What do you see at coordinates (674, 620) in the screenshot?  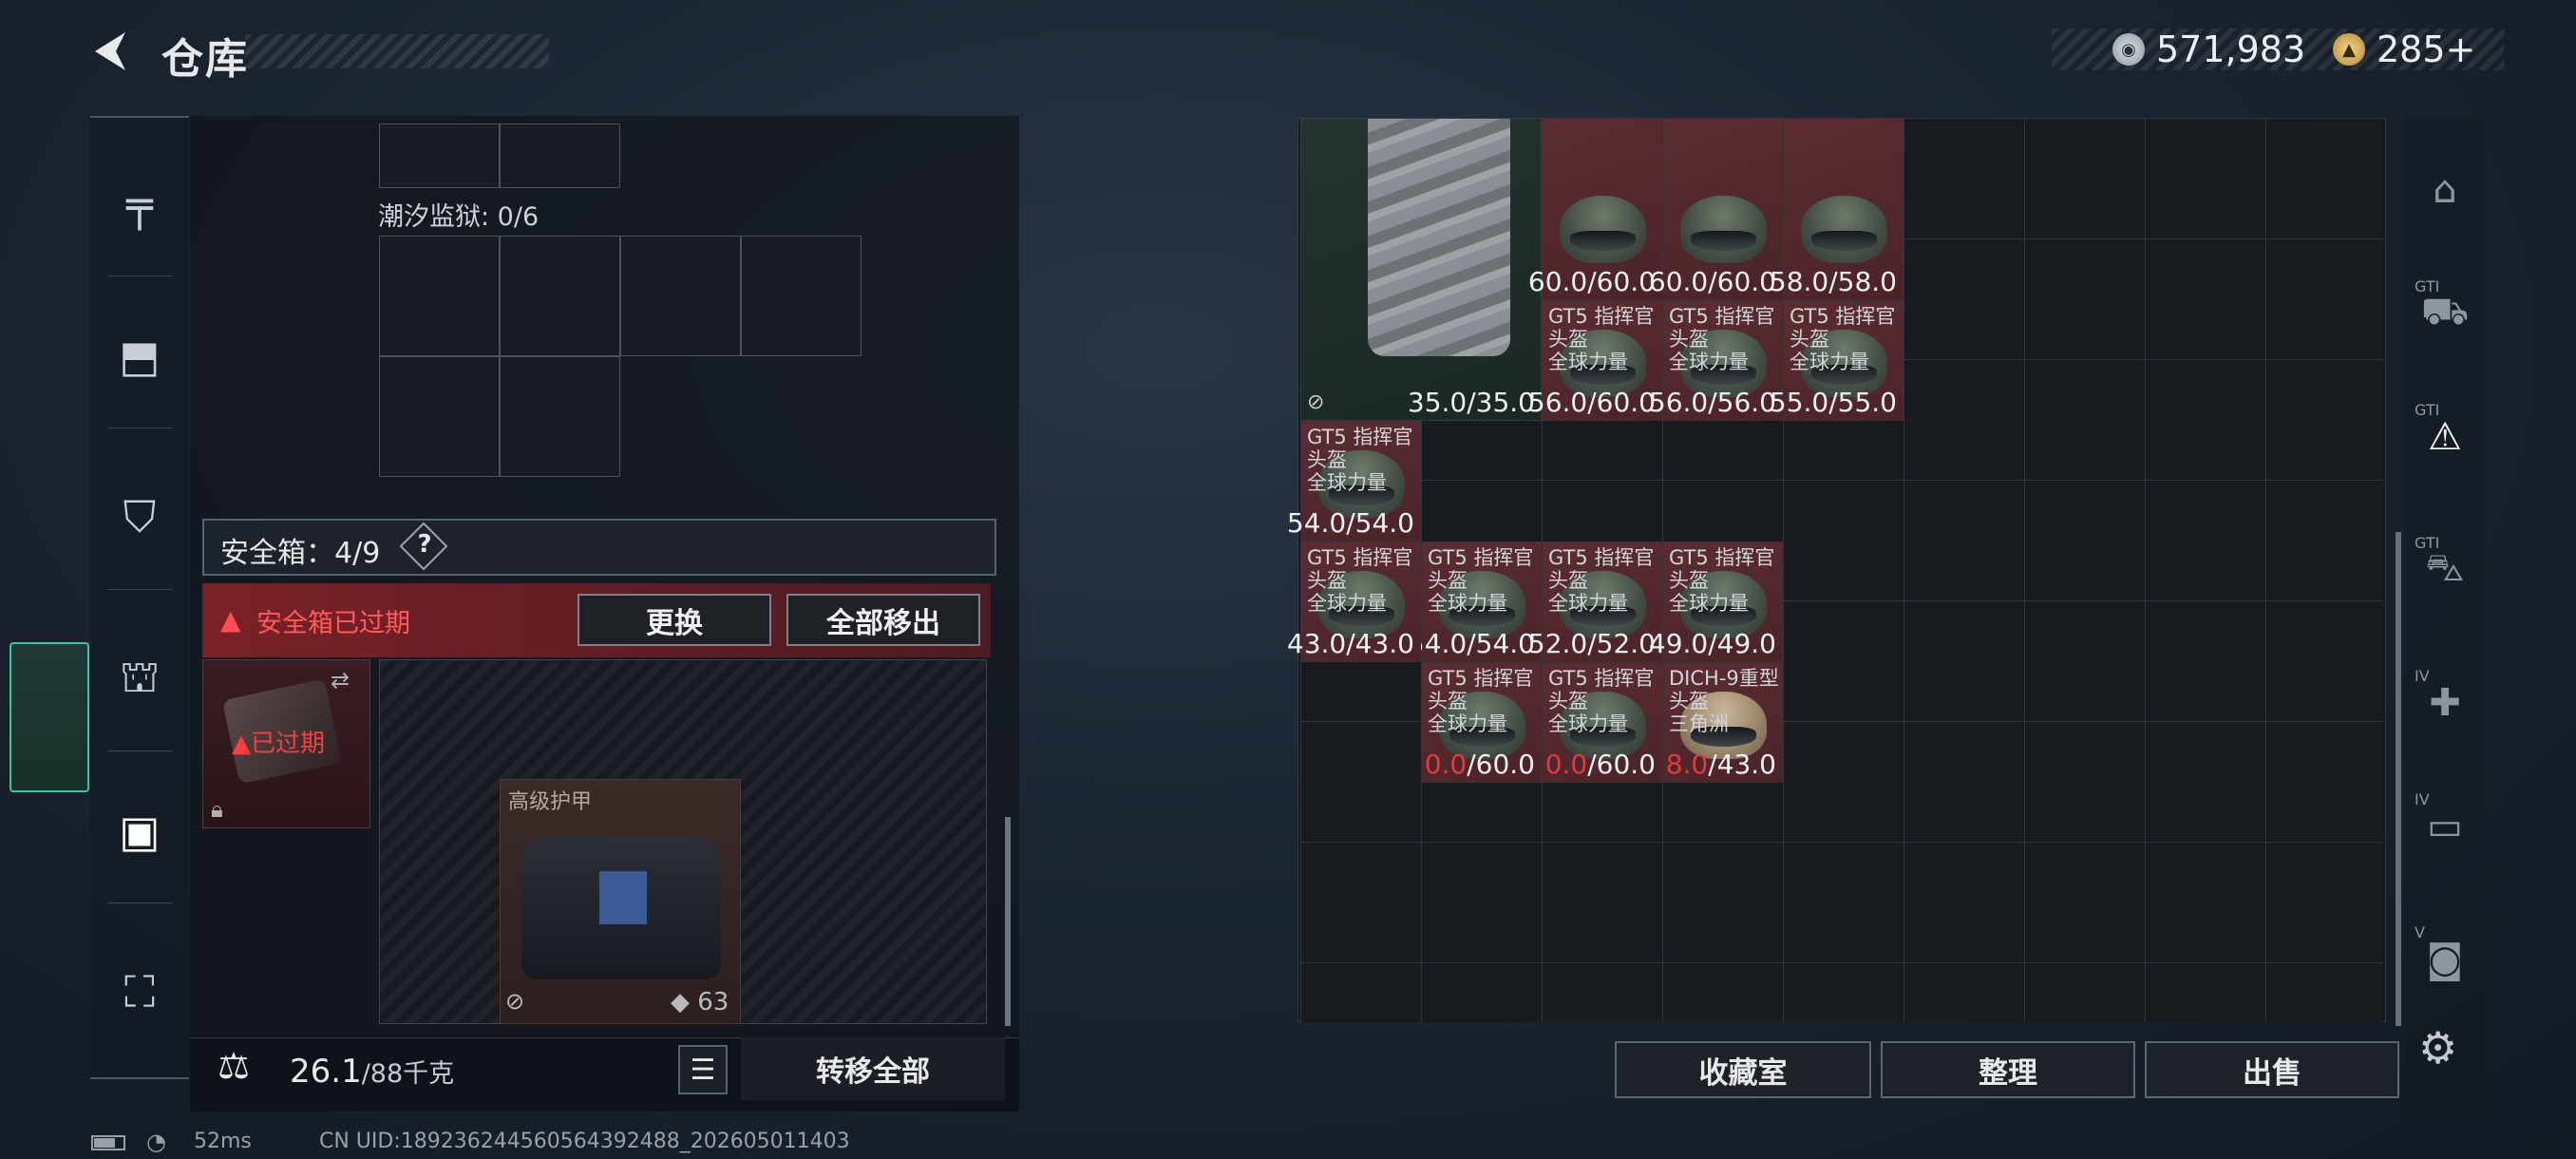 I see `replace-button: 更换` at bounding box center [674, 620].